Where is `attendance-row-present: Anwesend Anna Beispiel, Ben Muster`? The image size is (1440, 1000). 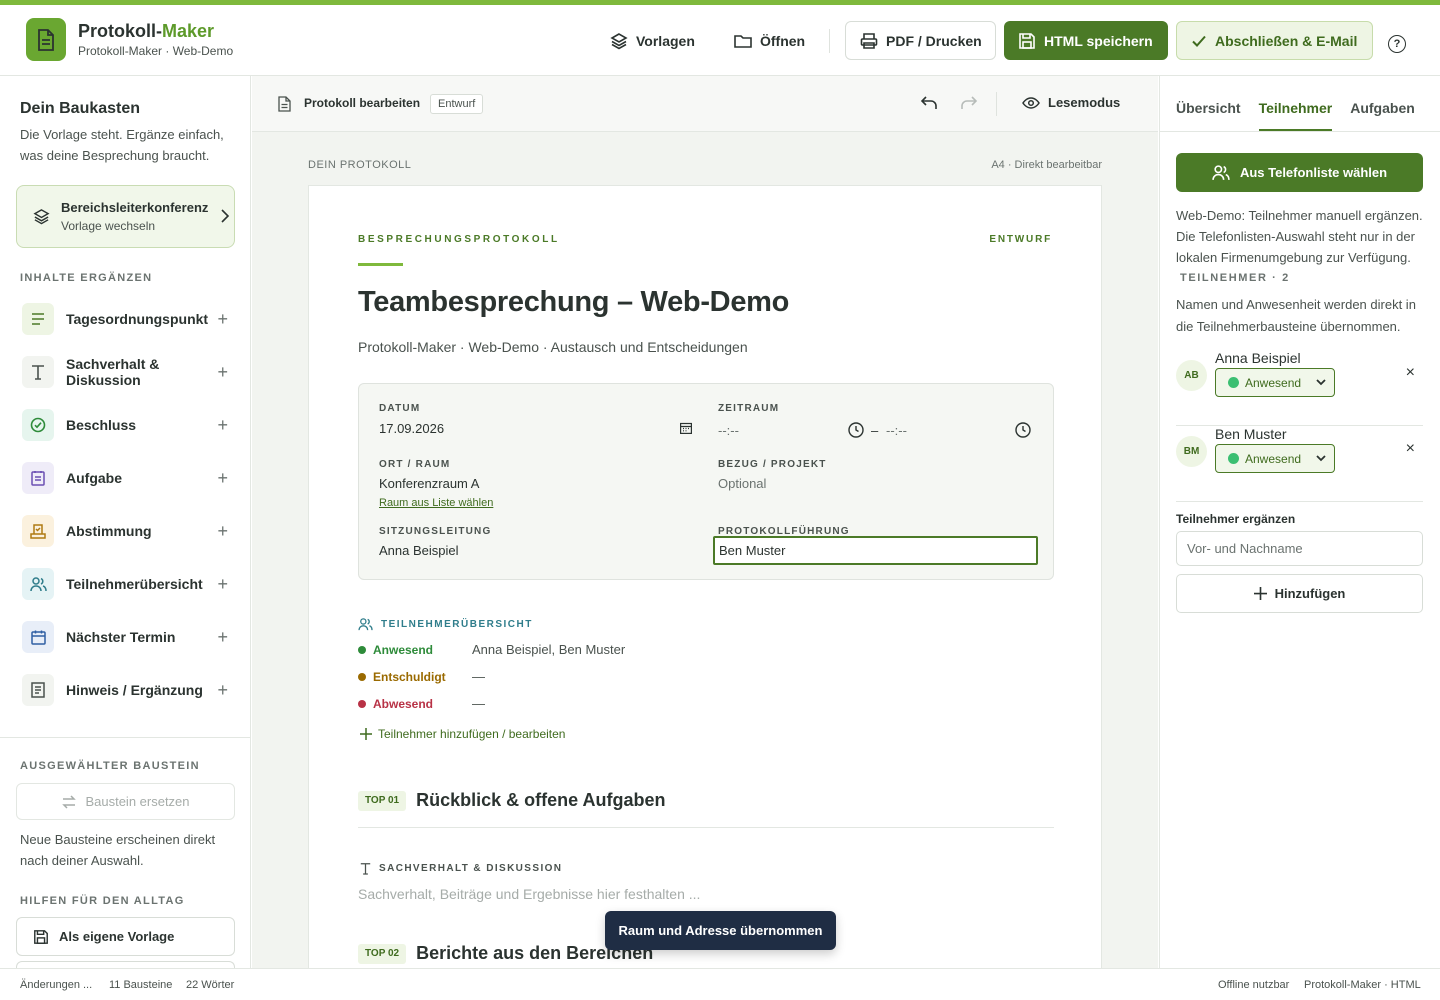
attendance-row-present: Anwesend Anna Beispiel, Ben Muster is located at coordinates (491, 649).